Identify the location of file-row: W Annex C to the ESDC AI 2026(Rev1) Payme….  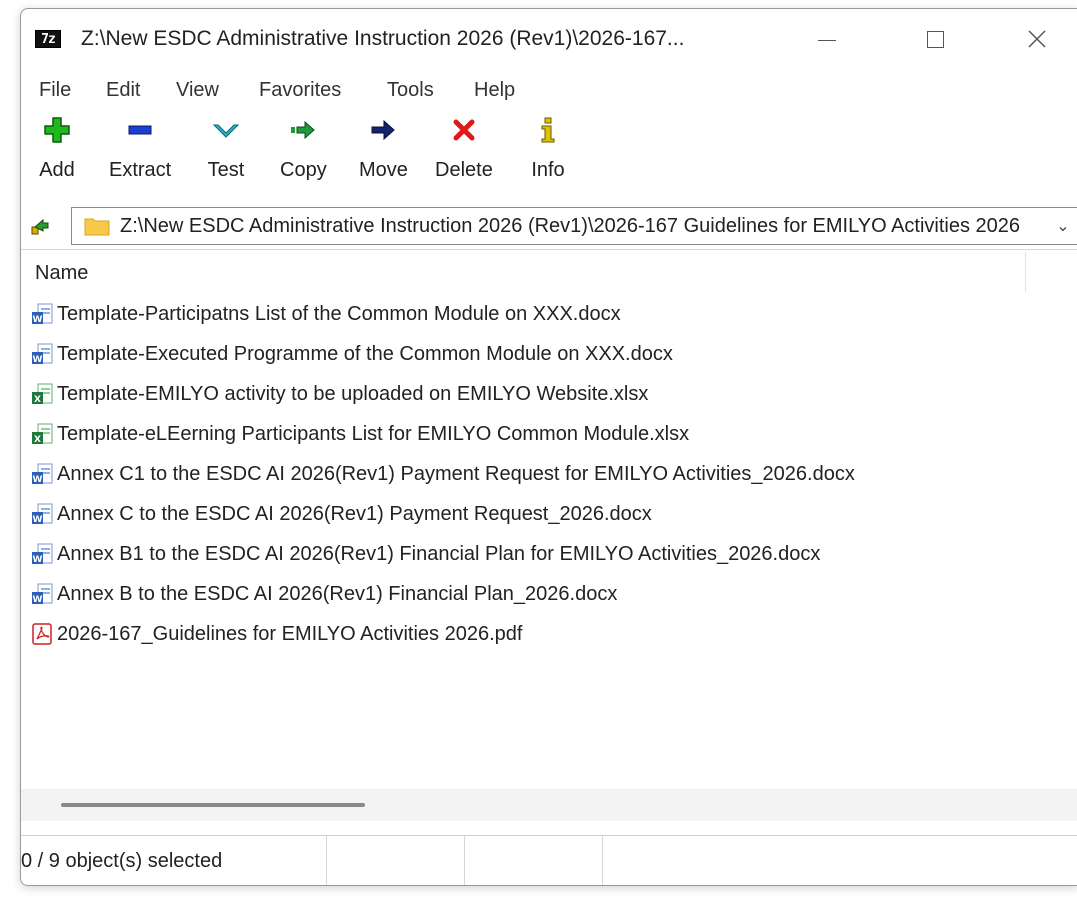
(549, 514).